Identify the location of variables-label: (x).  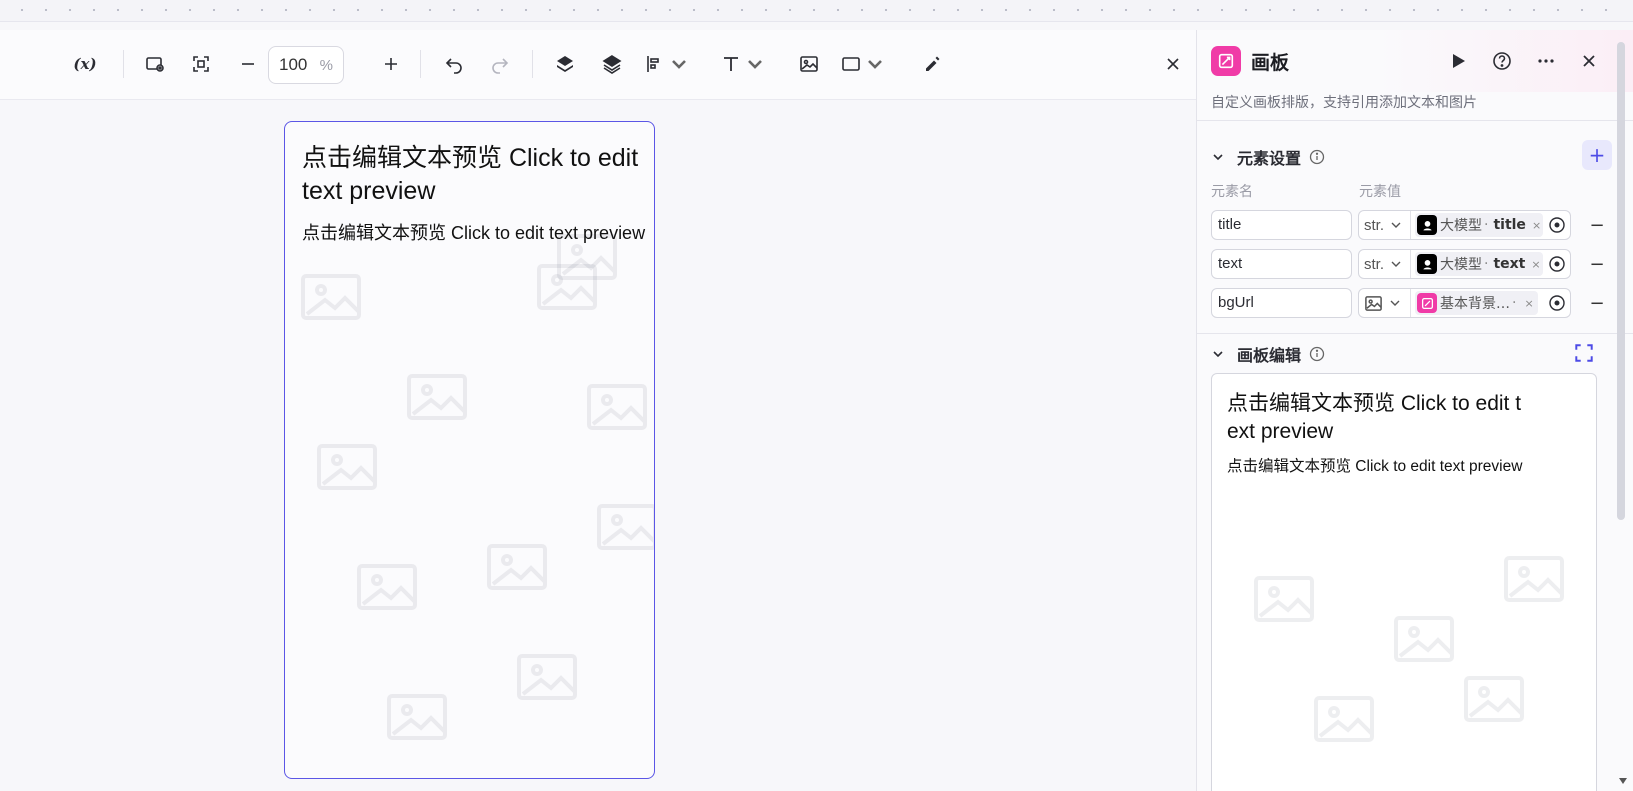
(85, 64).